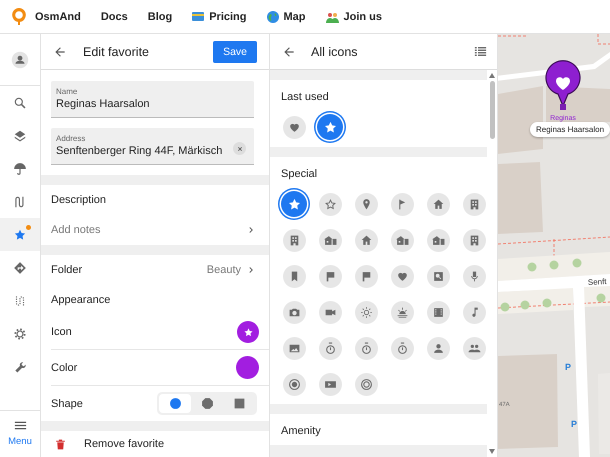 This screenshot has width=610, height=457. Describe the element at coordinates (235, 51) in the screenshot. I see `save-button: Save` at that location.